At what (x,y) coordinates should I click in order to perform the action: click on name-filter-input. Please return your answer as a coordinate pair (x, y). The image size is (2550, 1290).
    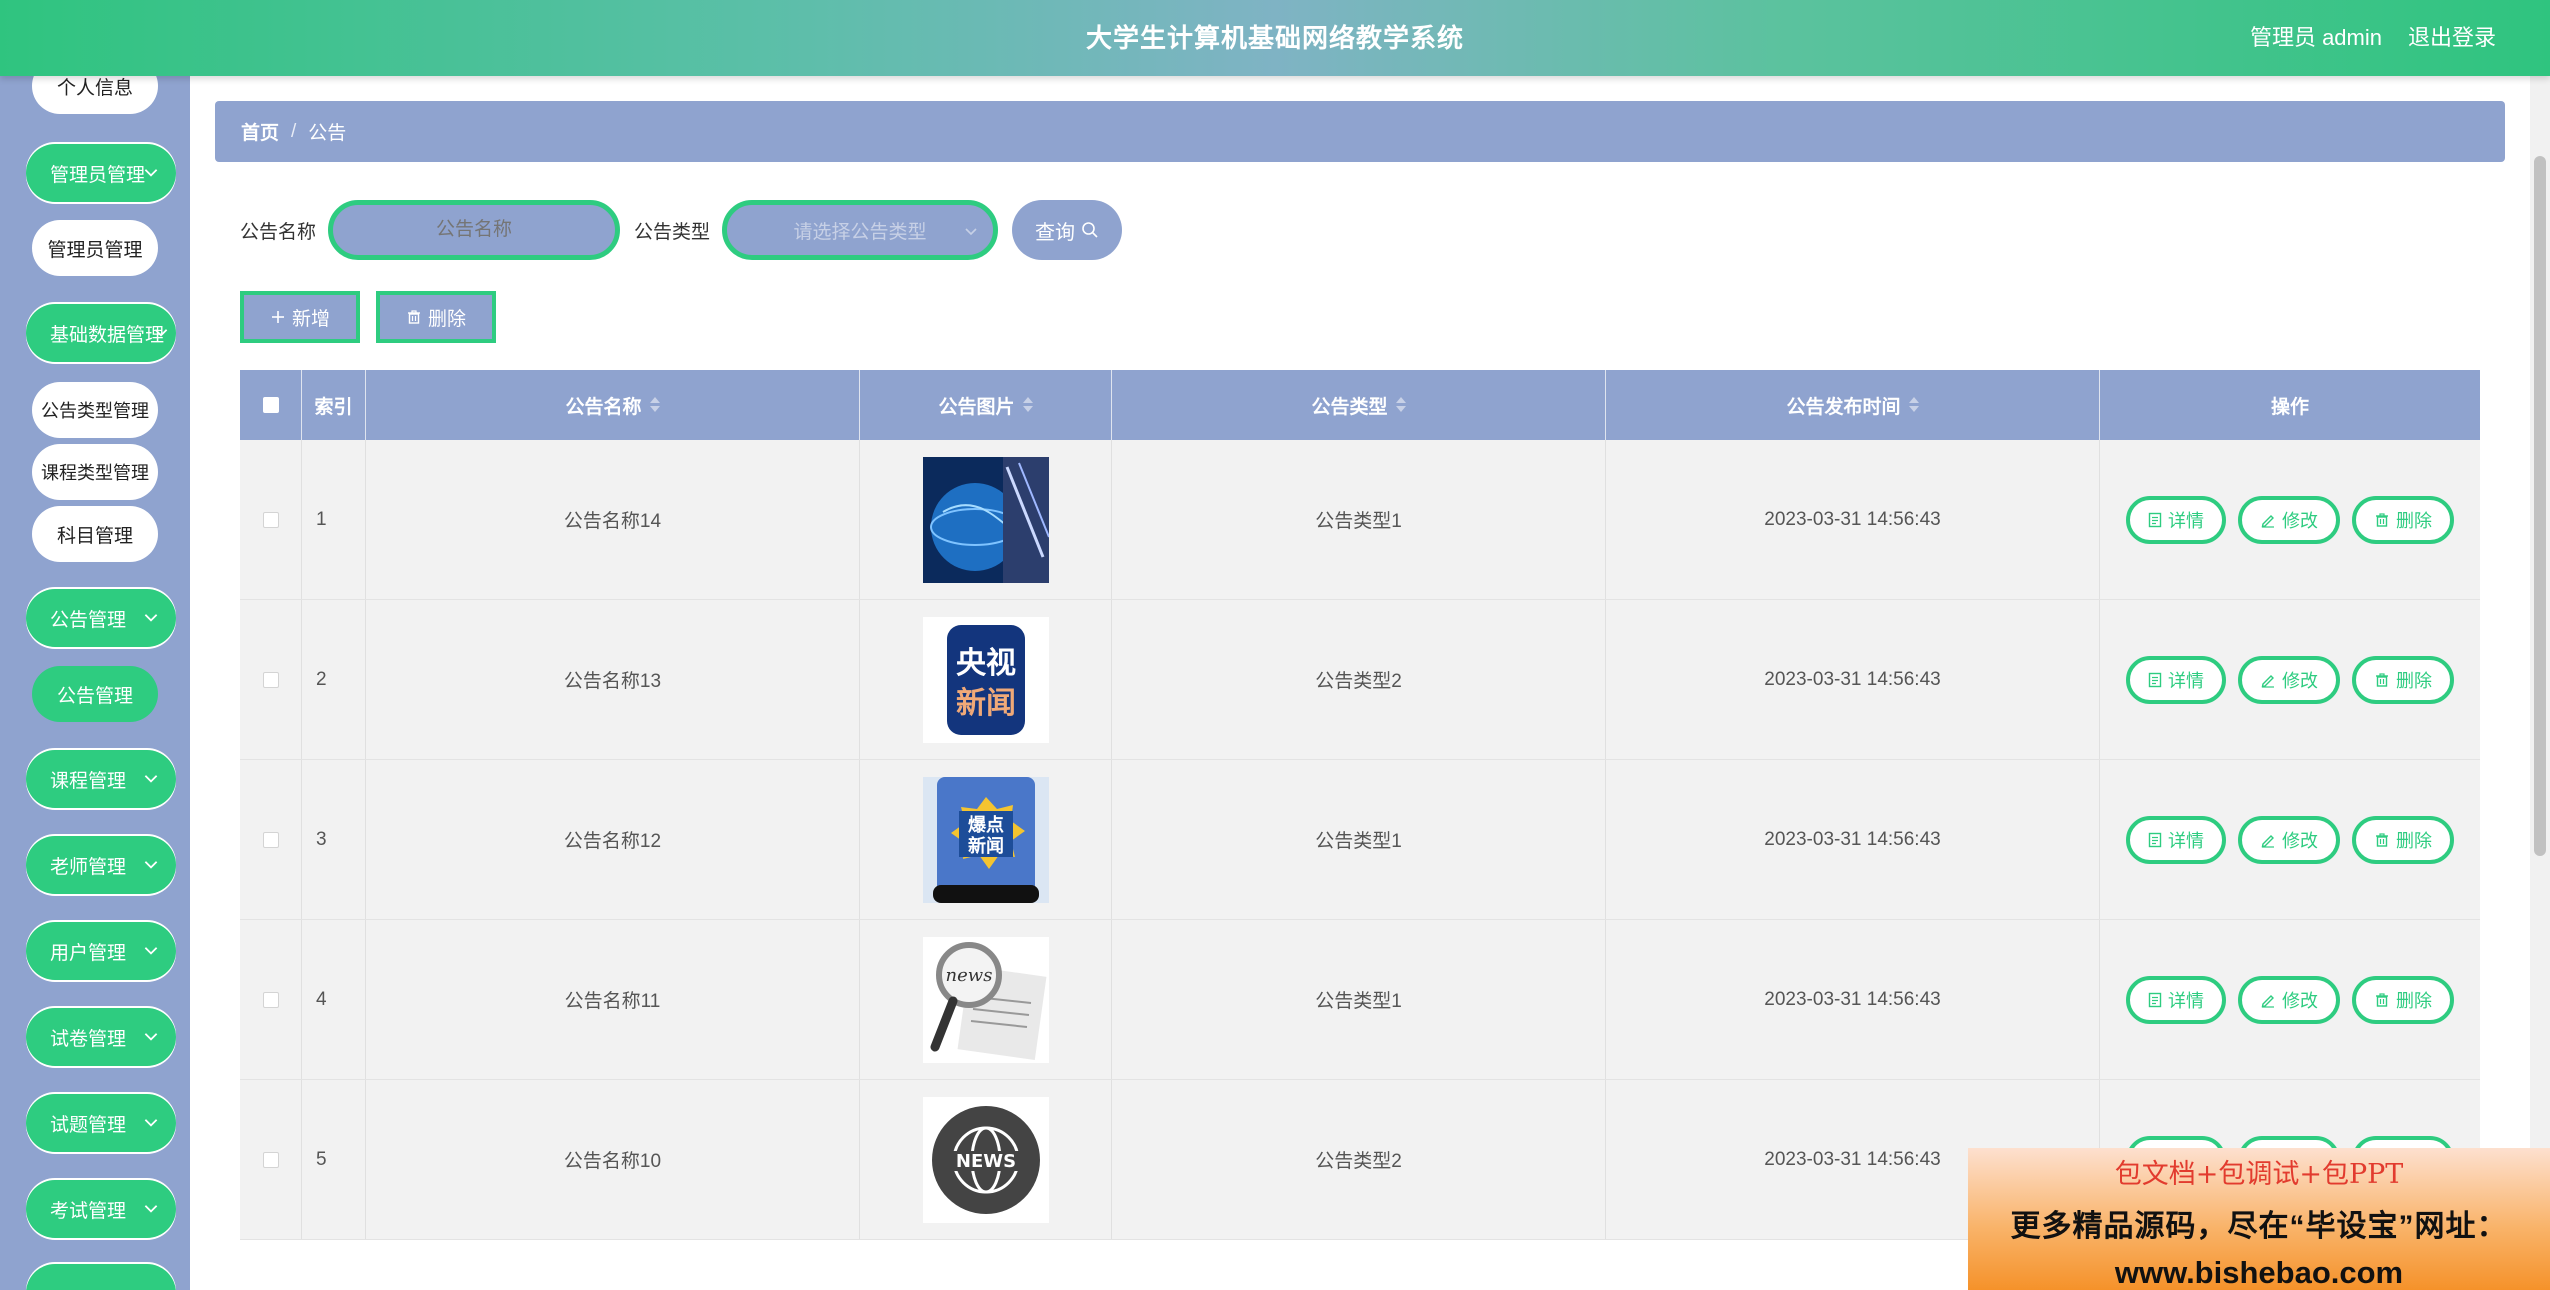
    Looking at the image, I should click on (474, 230).